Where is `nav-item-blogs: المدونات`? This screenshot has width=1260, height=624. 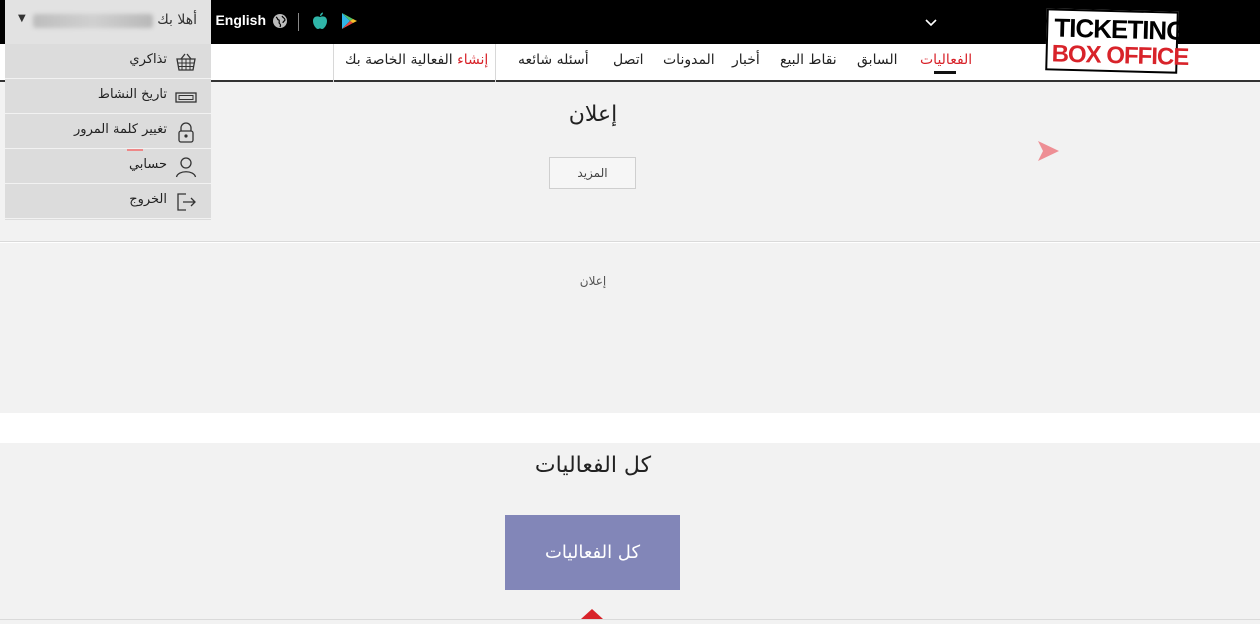
nav-item-blogs: المدونات is located at coordinates (689, 60).